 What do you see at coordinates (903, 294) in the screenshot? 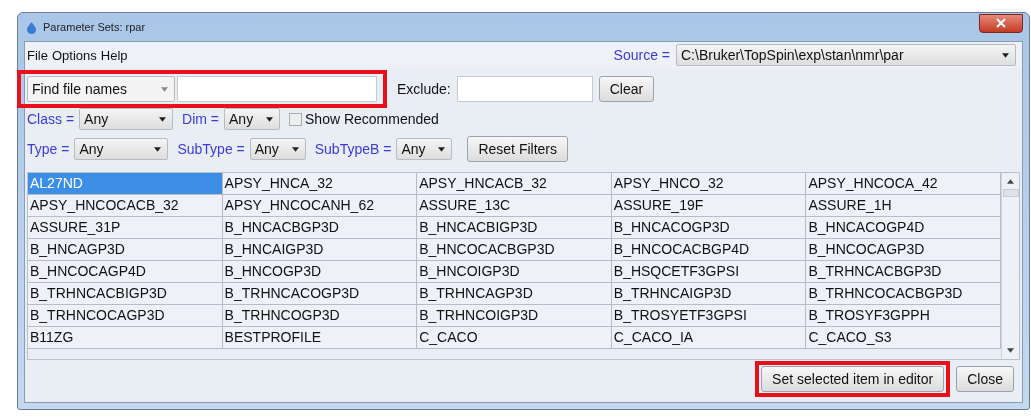
I see `parameter-set-item: B_TRHNCOCACBGP3D` at bounding box center [903, 294].